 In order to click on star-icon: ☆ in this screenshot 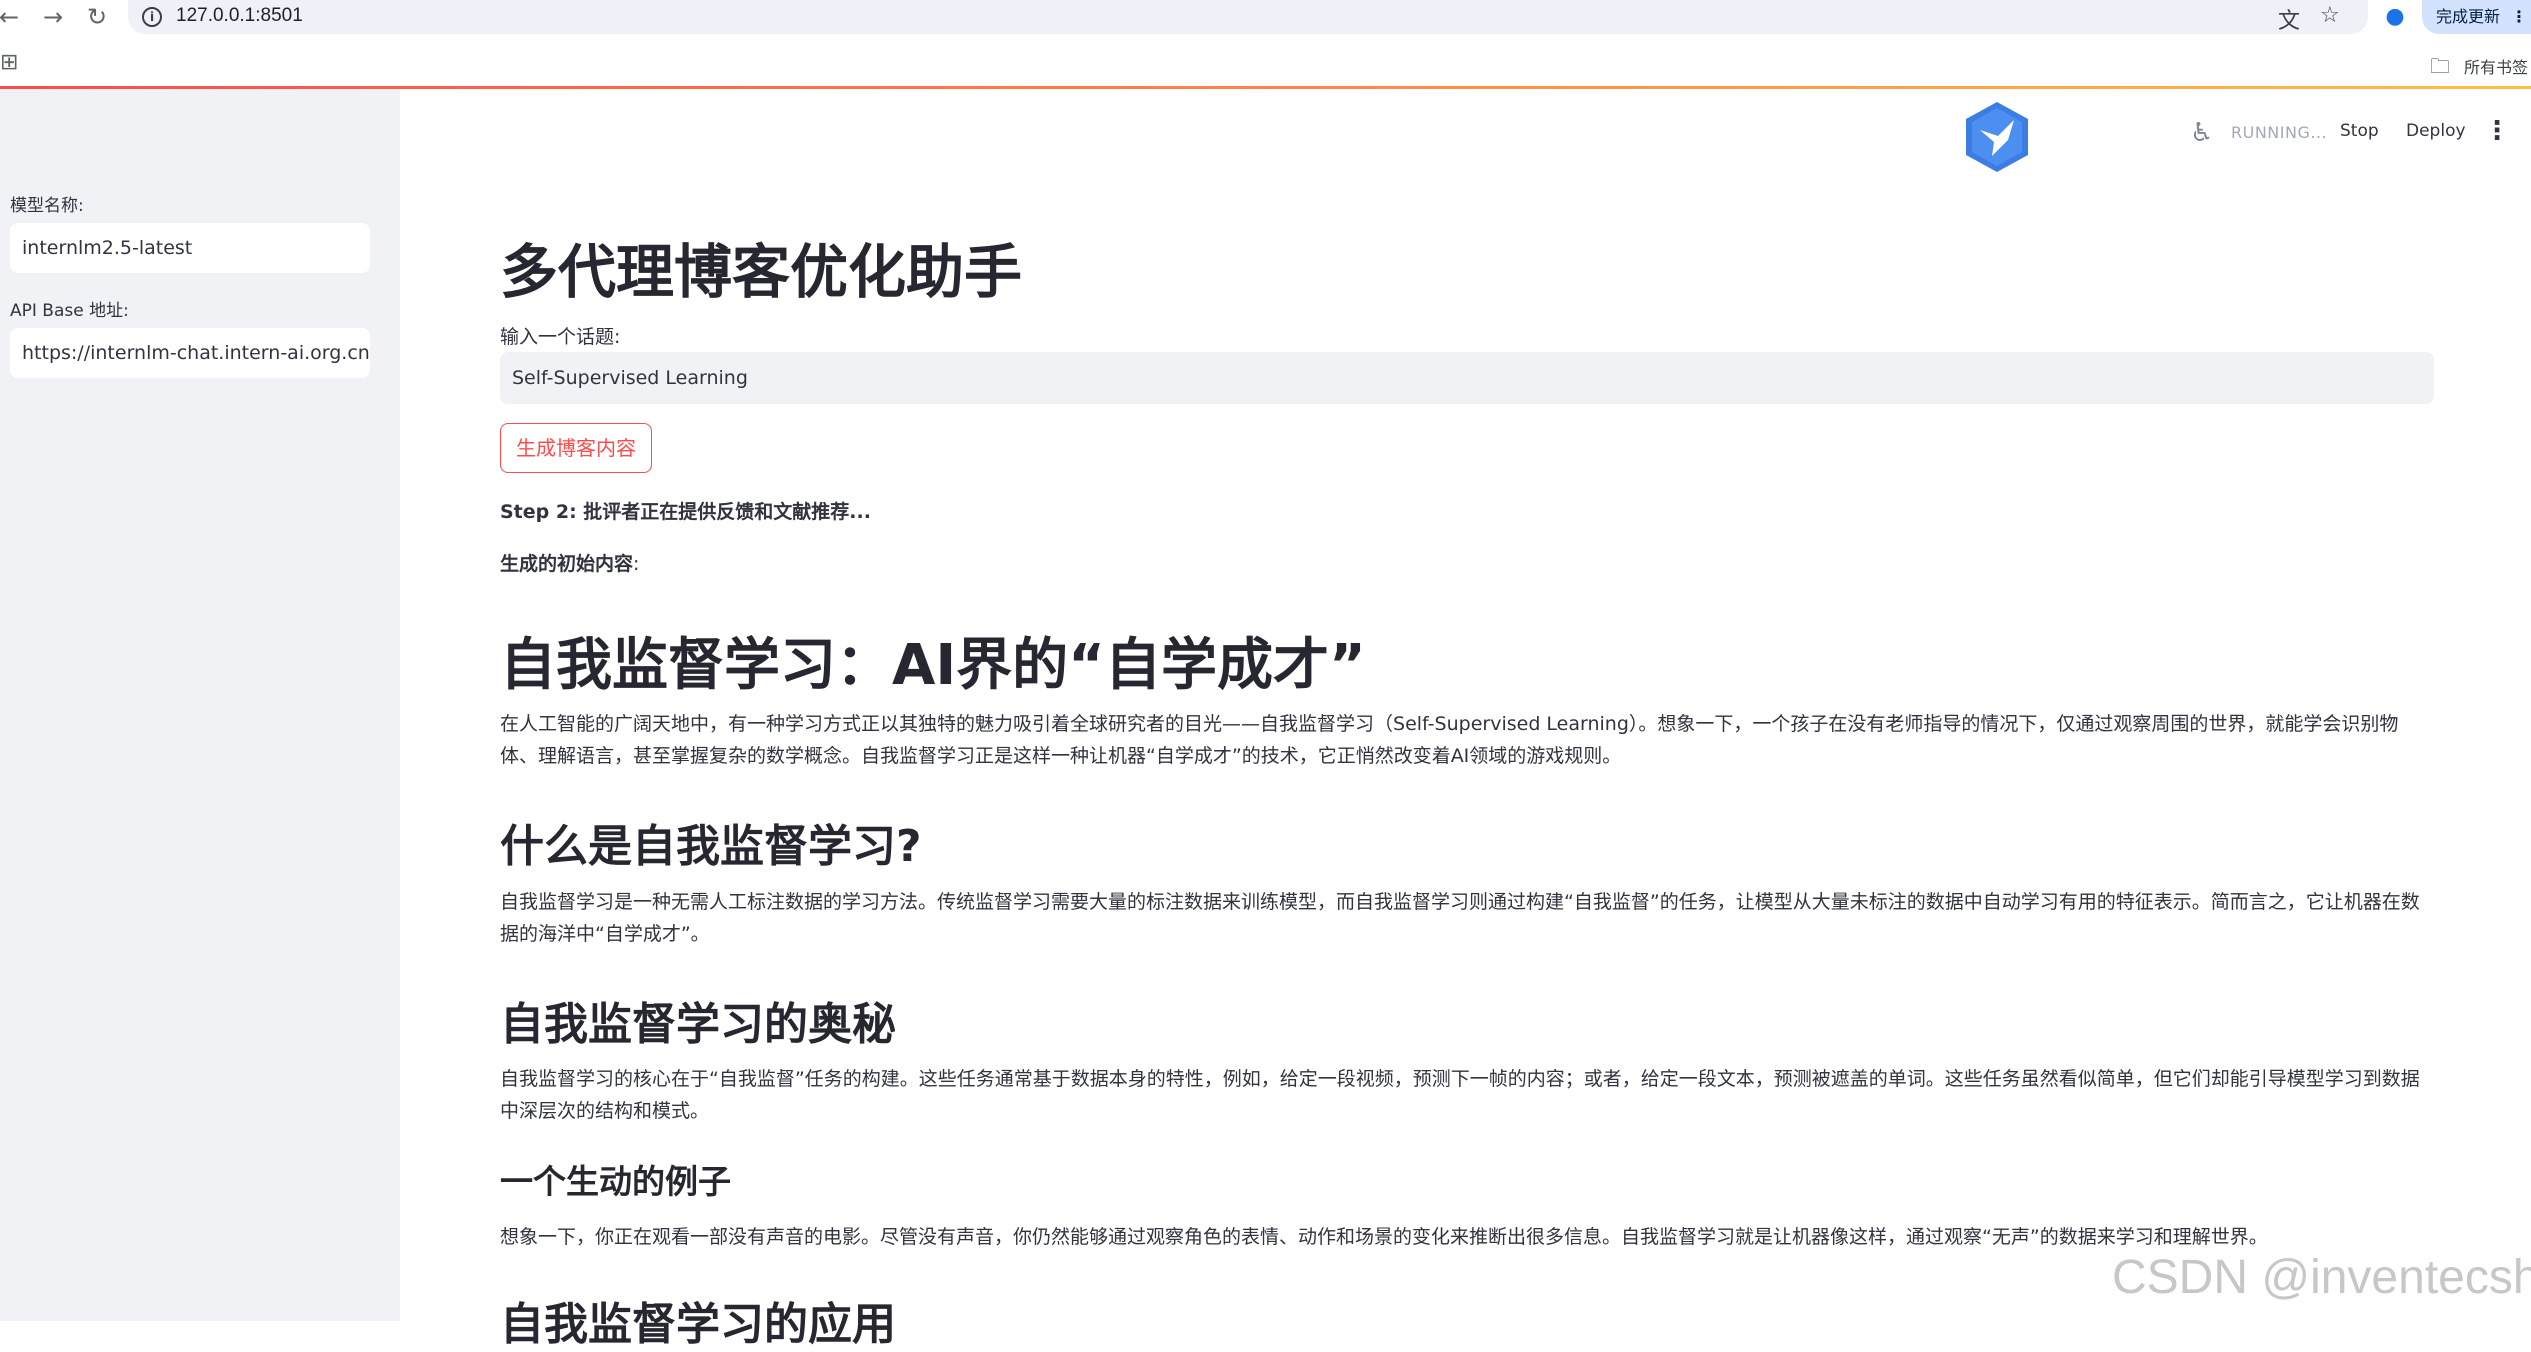, I will do `click(2330, 15)`.